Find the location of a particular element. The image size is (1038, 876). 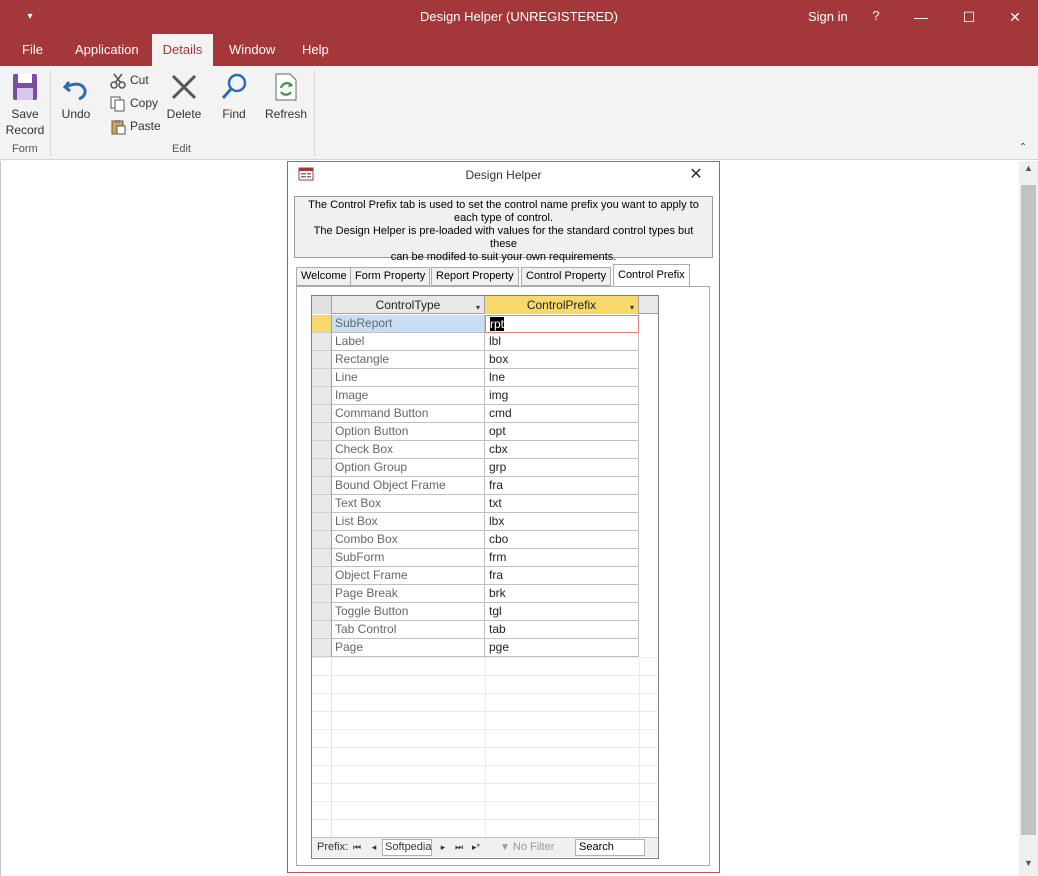

controltype-cell: Page is located at coordinates (408, 648).